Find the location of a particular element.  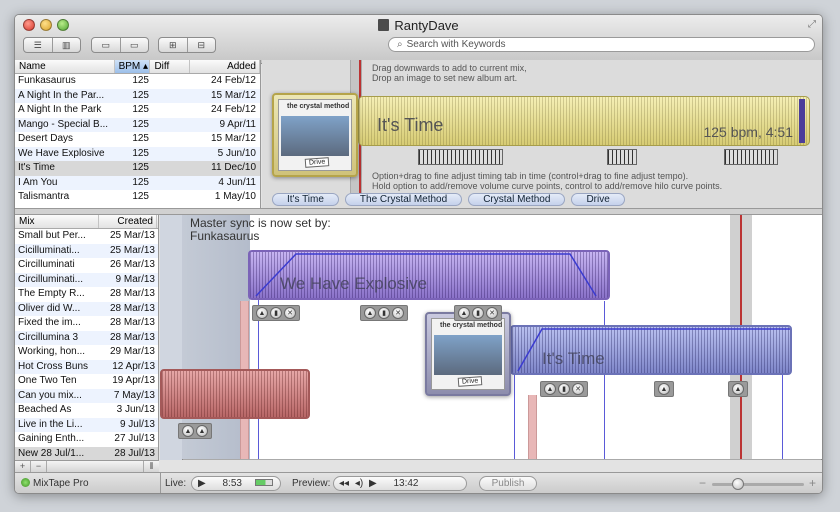

panel-toggle-group: ▭ ▭ is located at coordinates (120, 45).